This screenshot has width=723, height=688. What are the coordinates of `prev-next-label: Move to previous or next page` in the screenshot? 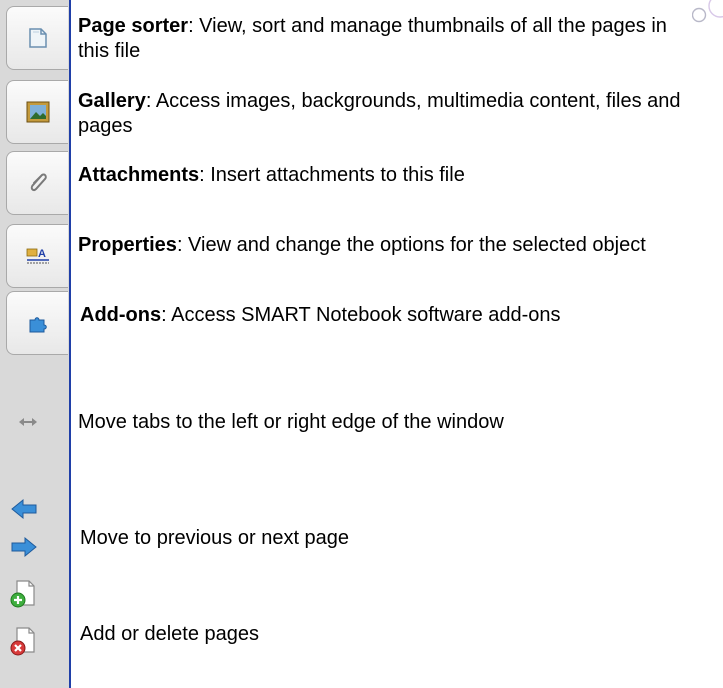 It's located at (215, 538).